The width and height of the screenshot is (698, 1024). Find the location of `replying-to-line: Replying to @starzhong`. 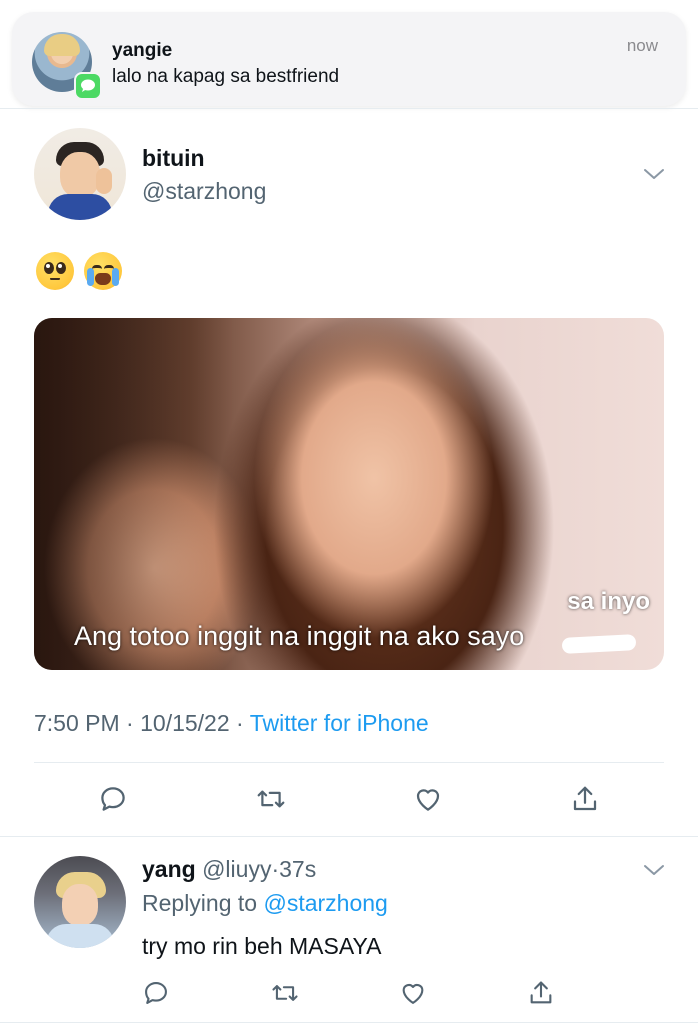

replying-to-line: Replying to @starzhong is located at coordinates (265, 903).